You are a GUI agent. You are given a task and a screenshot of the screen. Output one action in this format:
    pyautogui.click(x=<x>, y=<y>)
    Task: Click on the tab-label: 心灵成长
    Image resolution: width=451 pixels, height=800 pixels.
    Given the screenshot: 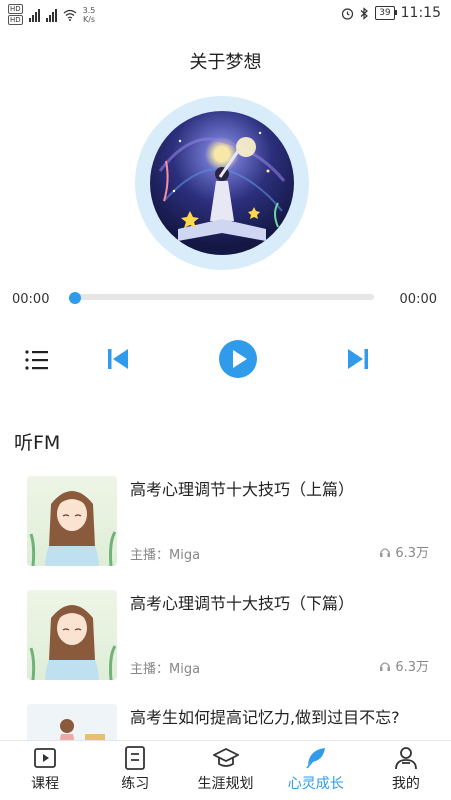 What is the action you would take?
    pyautogui.click(x=315, y=784)
    